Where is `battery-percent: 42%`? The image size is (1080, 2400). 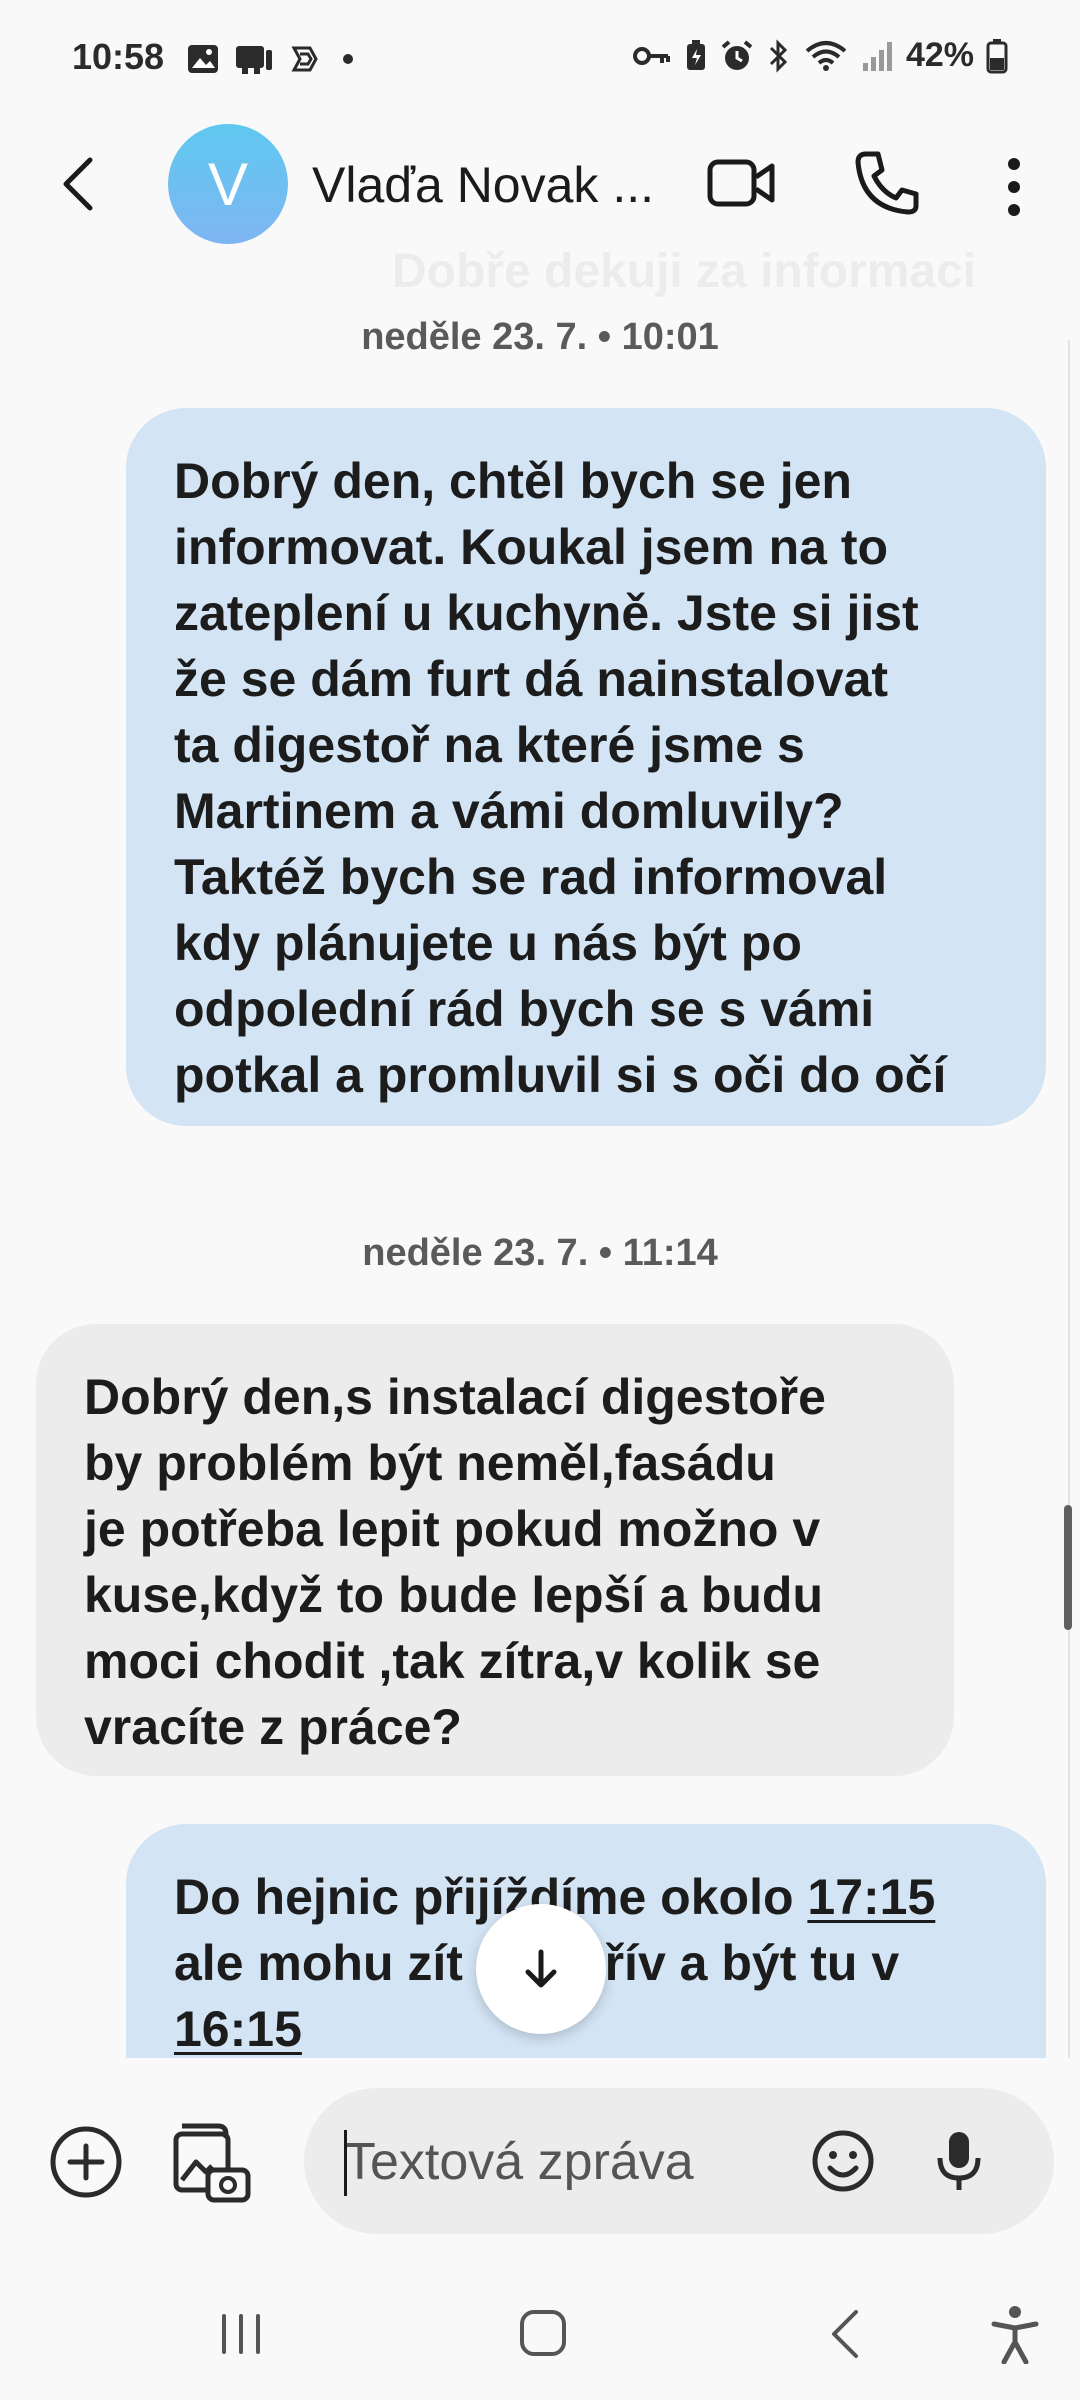
battery-percent: 42% is located at coordinates (939, 55).